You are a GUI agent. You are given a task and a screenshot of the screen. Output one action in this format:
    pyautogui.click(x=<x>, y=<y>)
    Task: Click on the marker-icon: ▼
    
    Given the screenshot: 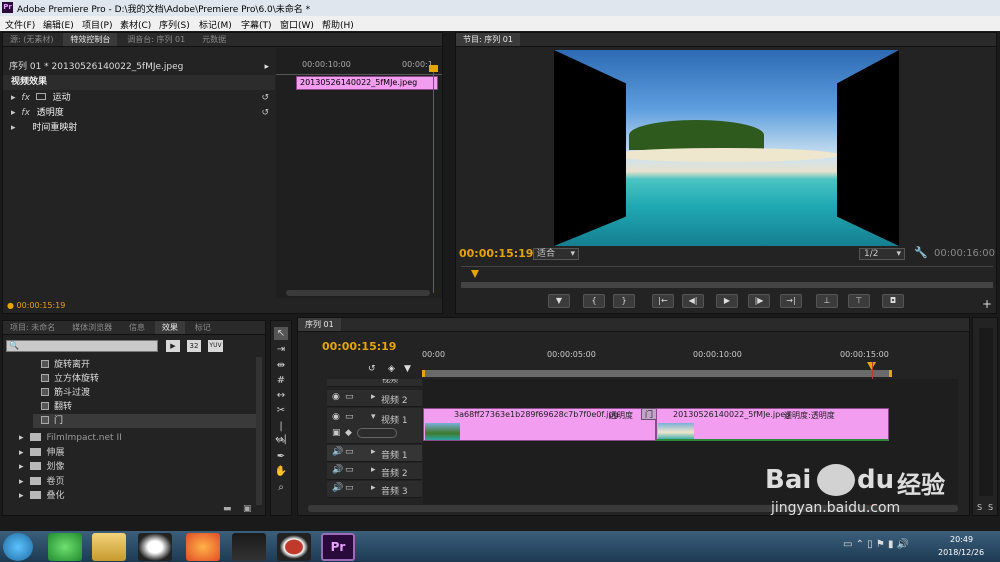 What is the action you would take?
    pyautogui.click(x=407, y=369)
    